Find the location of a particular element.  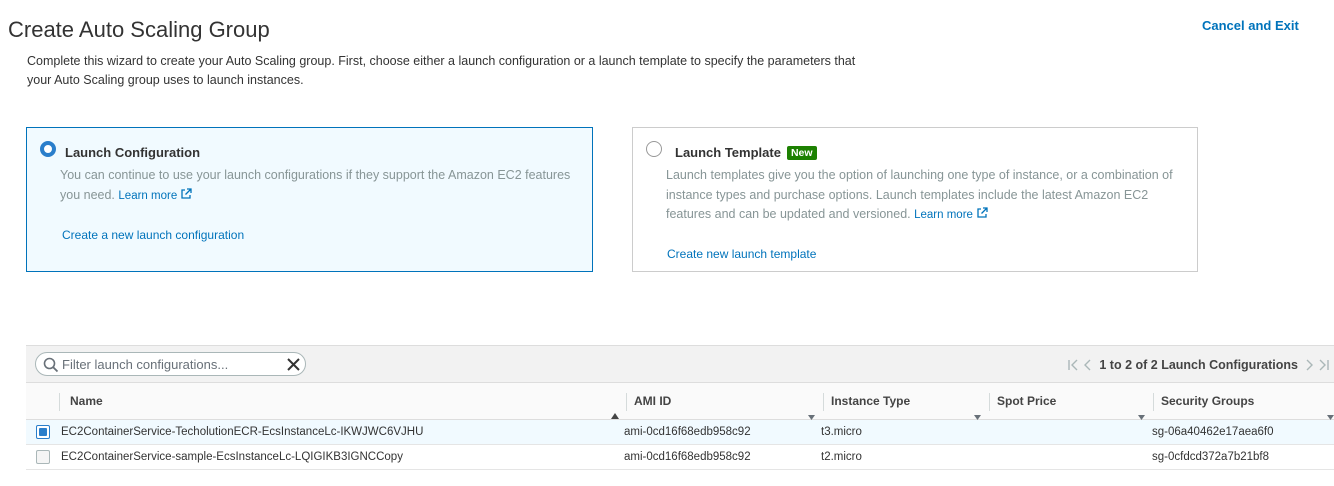

new-badge: New is located at coordinates (801, 153).